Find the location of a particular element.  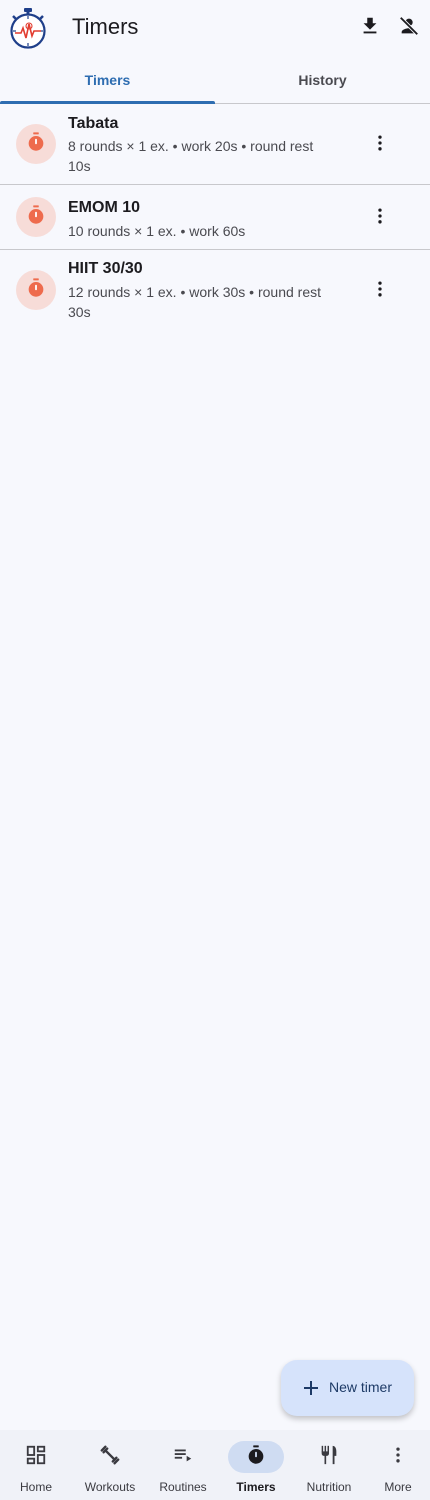

tab-bar: Timers History is located at coordinates (215, 80).